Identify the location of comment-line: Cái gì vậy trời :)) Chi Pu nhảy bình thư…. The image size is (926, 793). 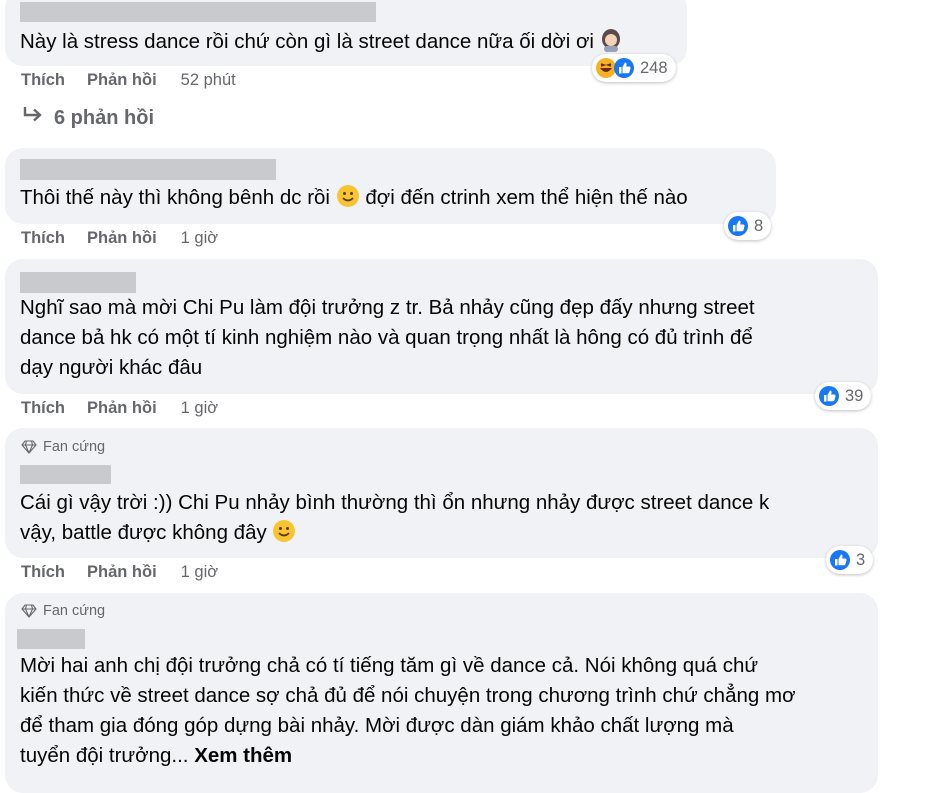
(395, 502).